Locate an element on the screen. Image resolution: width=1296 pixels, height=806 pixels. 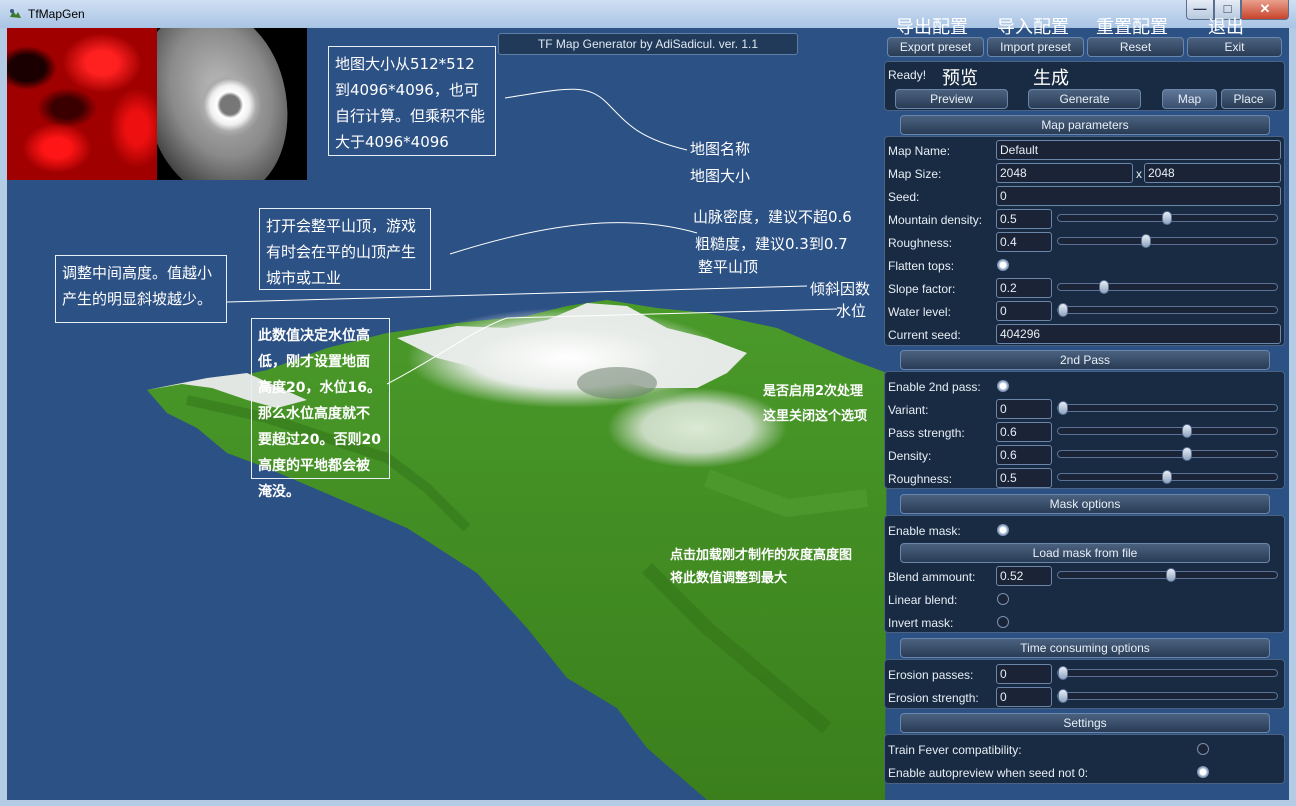
water-level-input: 0 is located at coordinates (1024, 311).